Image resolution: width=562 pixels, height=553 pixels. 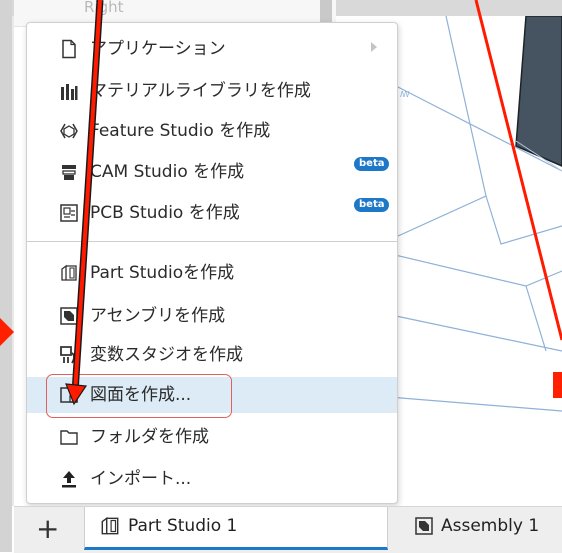 I want to click on tab-part-studio-1: Part Studio 1, so click(x=236, y=528).